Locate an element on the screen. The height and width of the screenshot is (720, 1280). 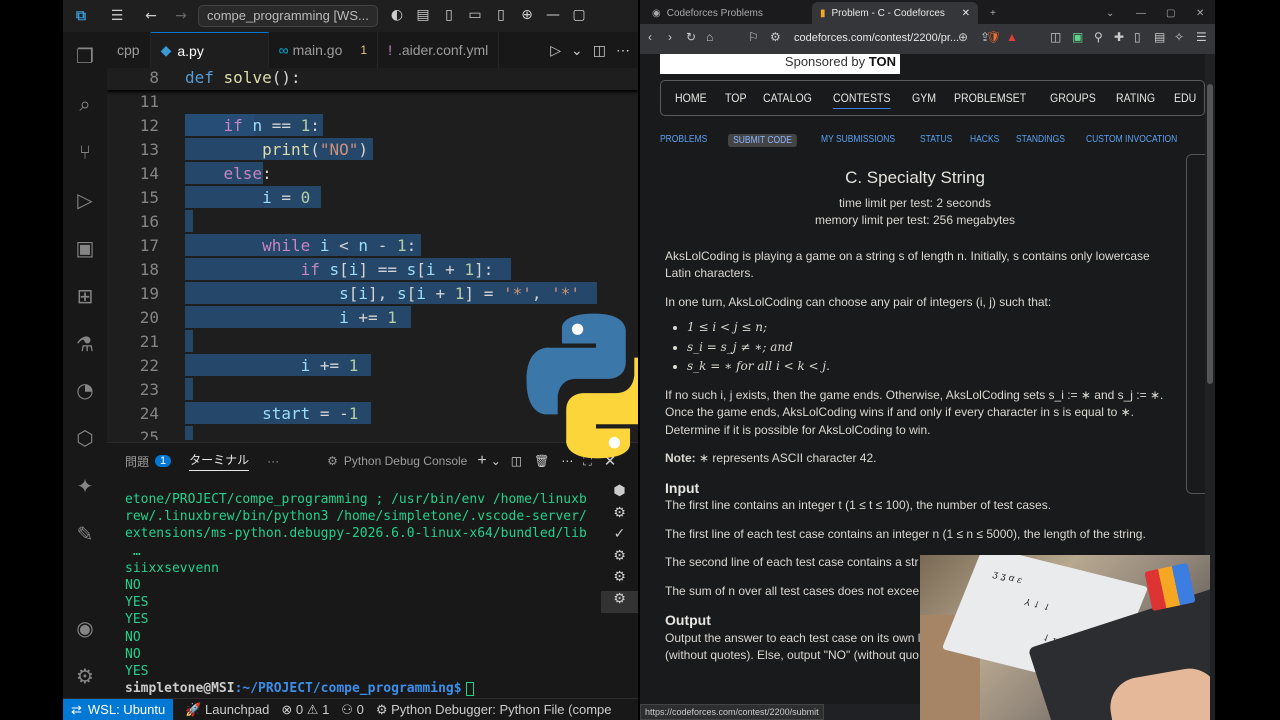
search-icon: ⌕ is located at coordinates (85, 104).